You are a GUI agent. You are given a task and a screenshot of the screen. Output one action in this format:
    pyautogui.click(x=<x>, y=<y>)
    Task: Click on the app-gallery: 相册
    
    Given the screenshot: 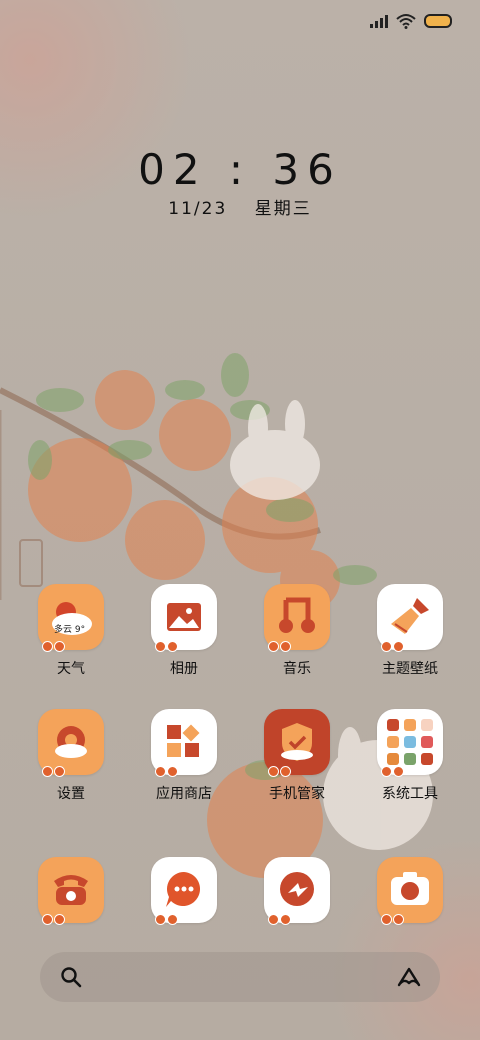 What is the action you would take?
    pyautogui.click(x=184, y=631)
    